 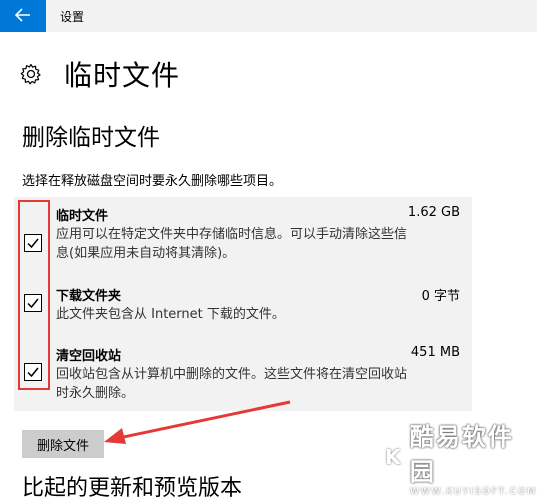 I want to click on watermark-url: WWW.KUYISOFT.COM, so click(x=473, y=491).